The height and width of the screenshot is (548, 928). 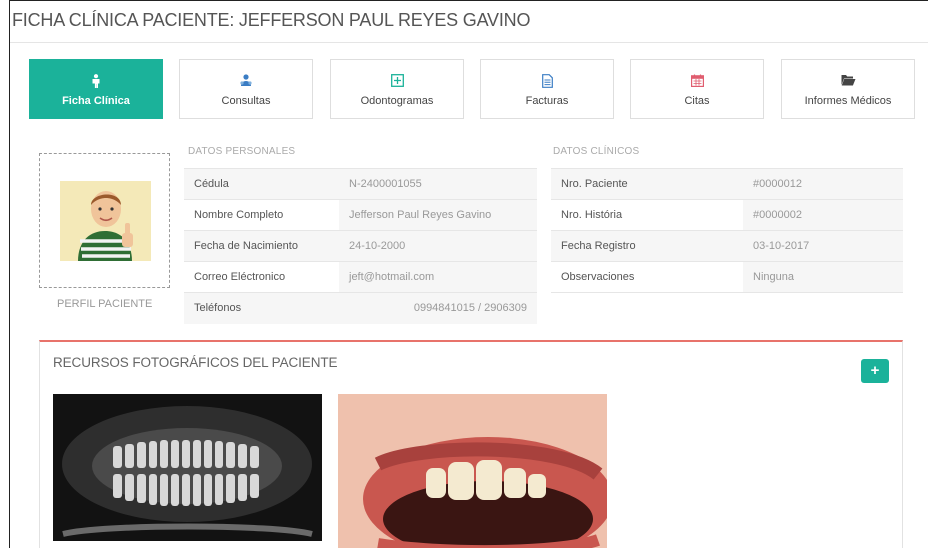 I want to click on field-value: 24-10-2000, so click(x=438, y=246).